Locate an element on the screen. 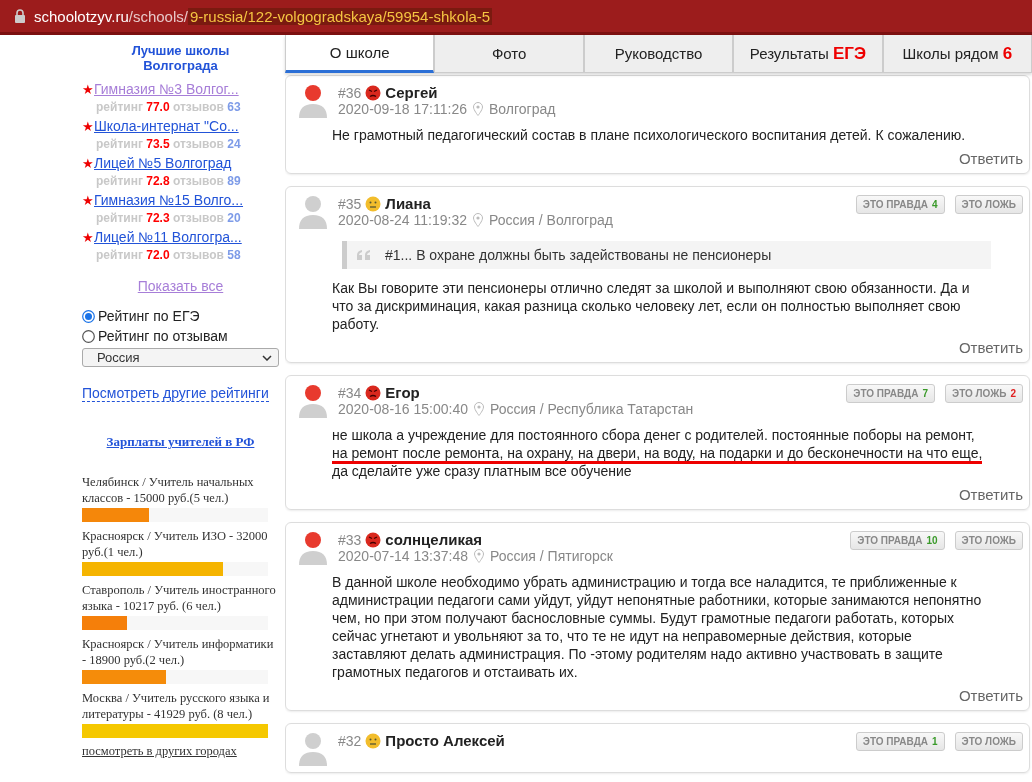 This screenshot has width=1032, height=782. author-name: солнцеликая is located at coordinates (433, 539).